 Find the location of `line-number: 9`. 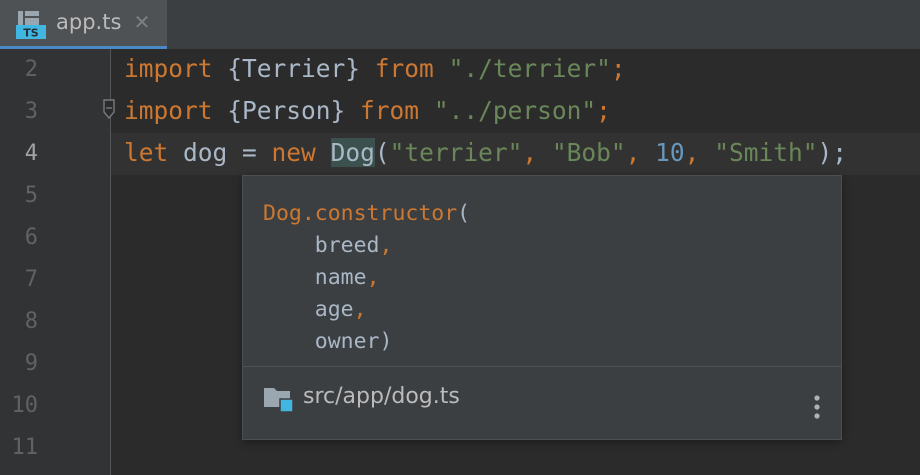

line-number: 9 is located at coordinates (31, 363).